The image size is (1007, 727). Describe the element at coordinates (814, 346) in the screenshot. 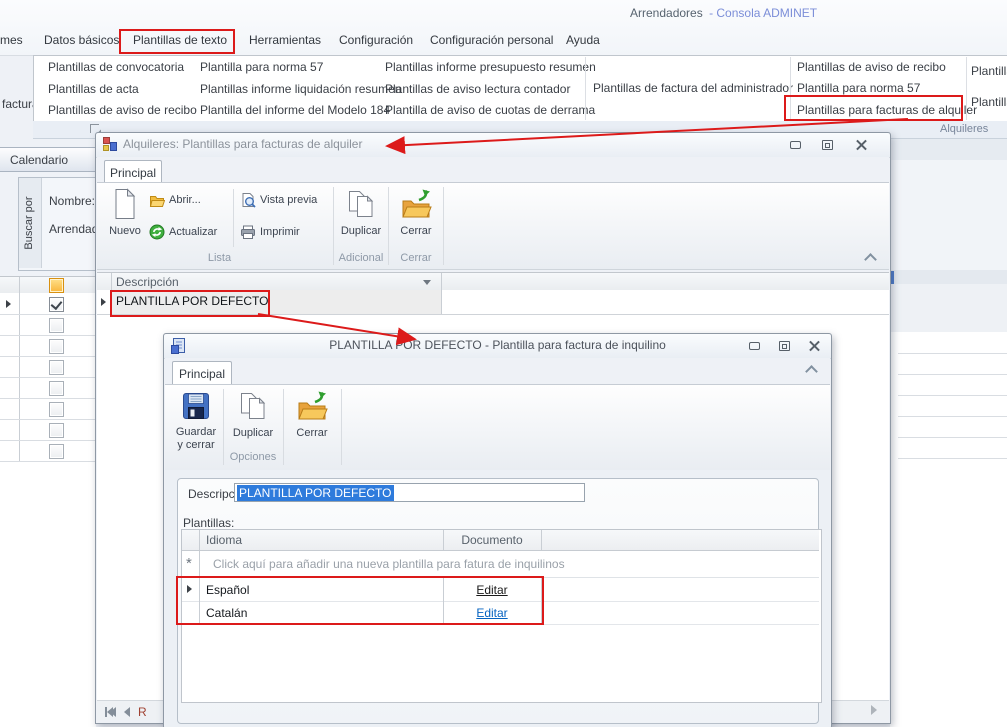

I see `window2-close-button` at that location.